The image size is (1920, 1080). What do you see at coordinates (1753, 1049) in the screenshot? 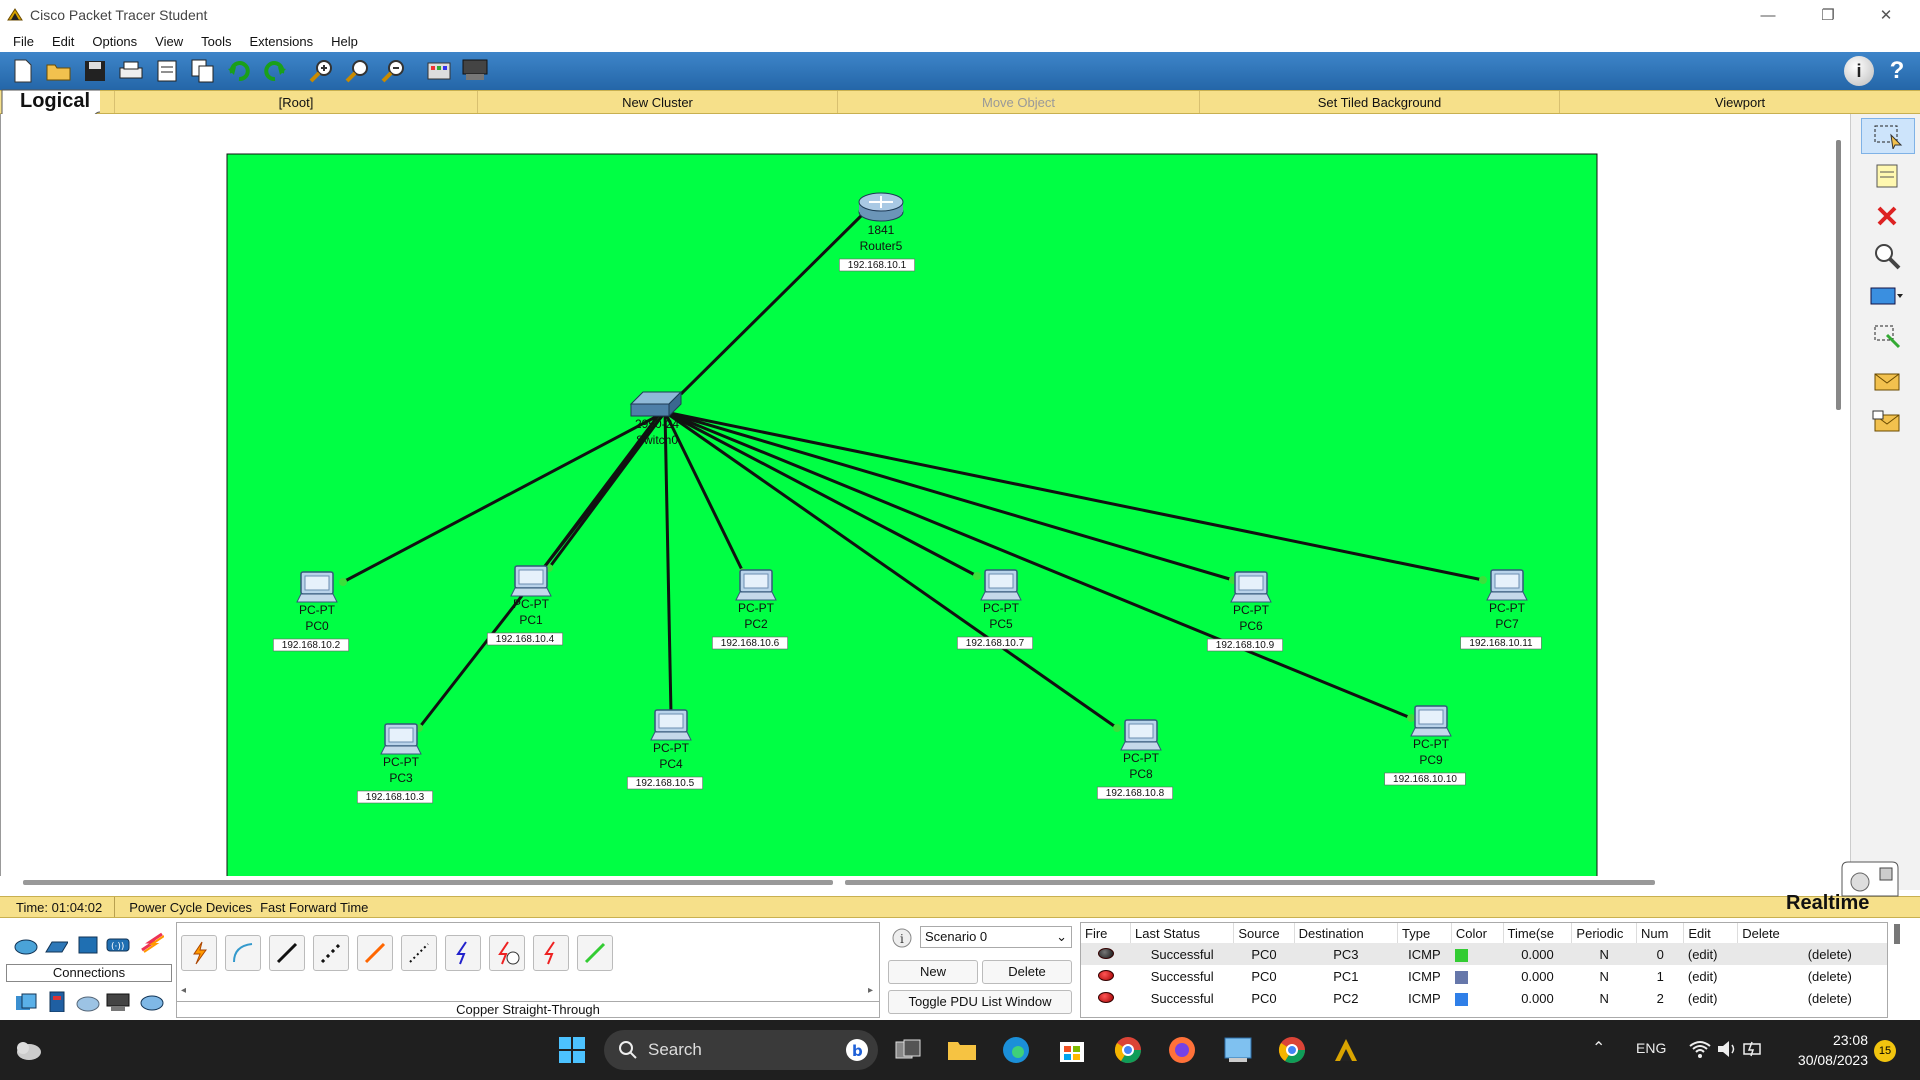
I see `battery-icon` at bounding box center [1753, 1049].